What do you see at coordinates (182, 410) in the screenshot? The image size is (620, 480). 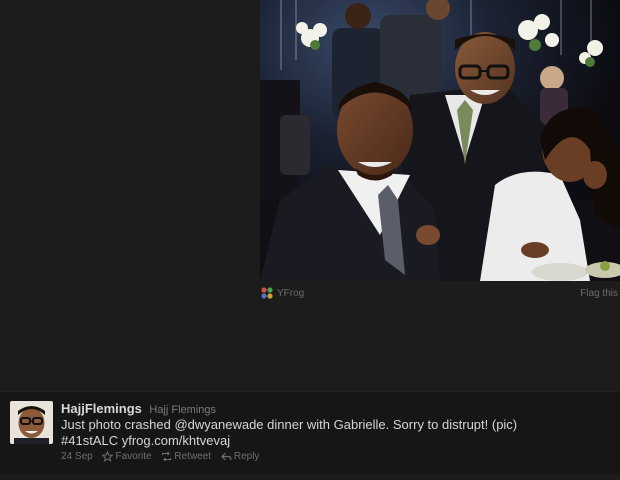 I see `screen-name: Hajj Flemings` at bounding box center [182, 410].